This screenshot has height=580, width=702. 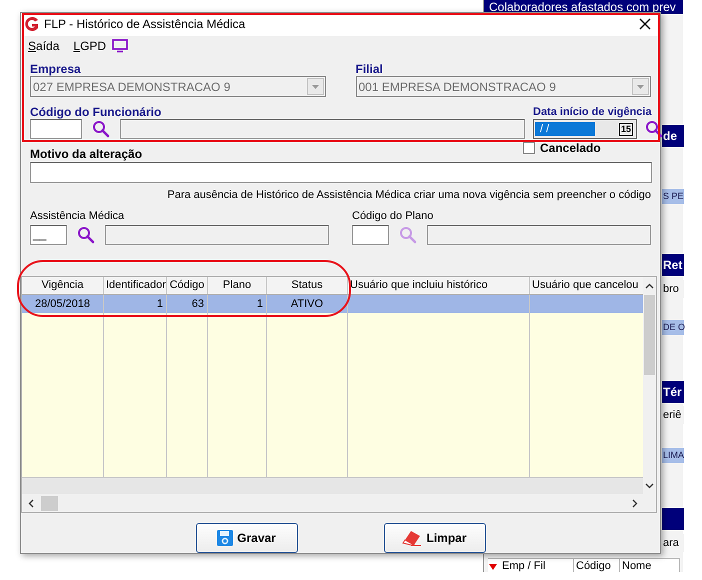 I want to click on vertical-scrollbar, so click(x=649, y=385).